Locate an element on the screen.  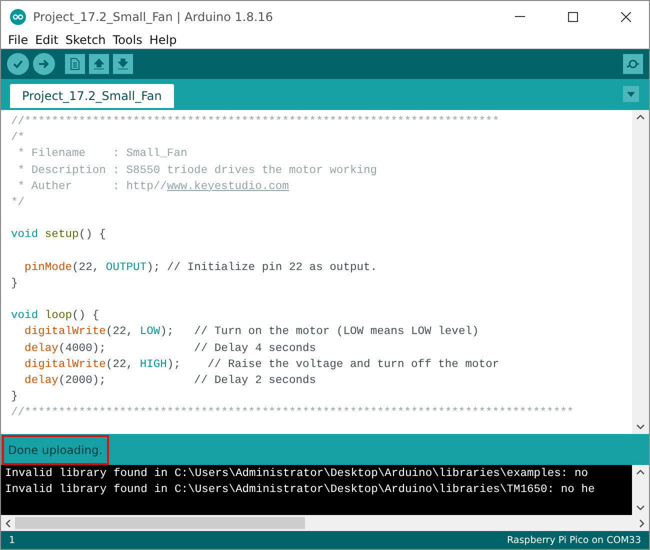
serial-monitor-button is located at coordinates (633, 64).